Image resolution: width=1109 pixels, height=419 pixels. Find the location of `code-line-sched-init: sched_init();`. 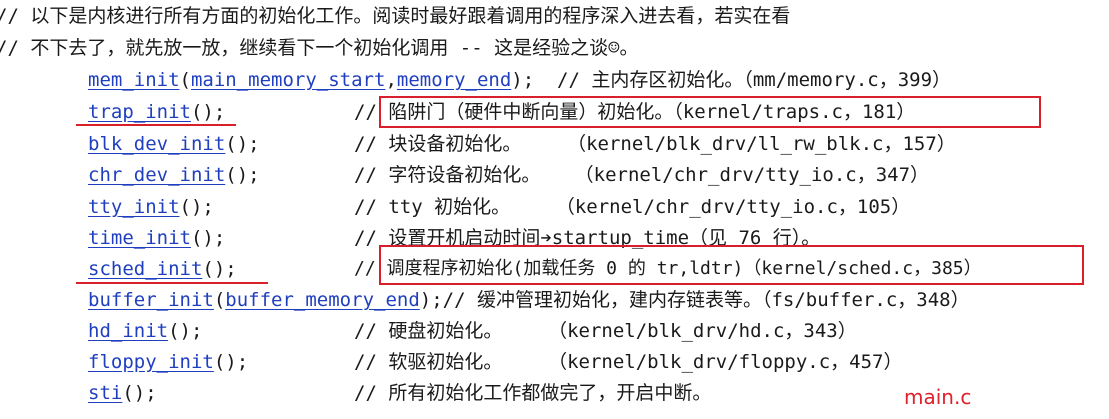

code-line-sched-init: sched_init(); is located at coordinates (162, 269).